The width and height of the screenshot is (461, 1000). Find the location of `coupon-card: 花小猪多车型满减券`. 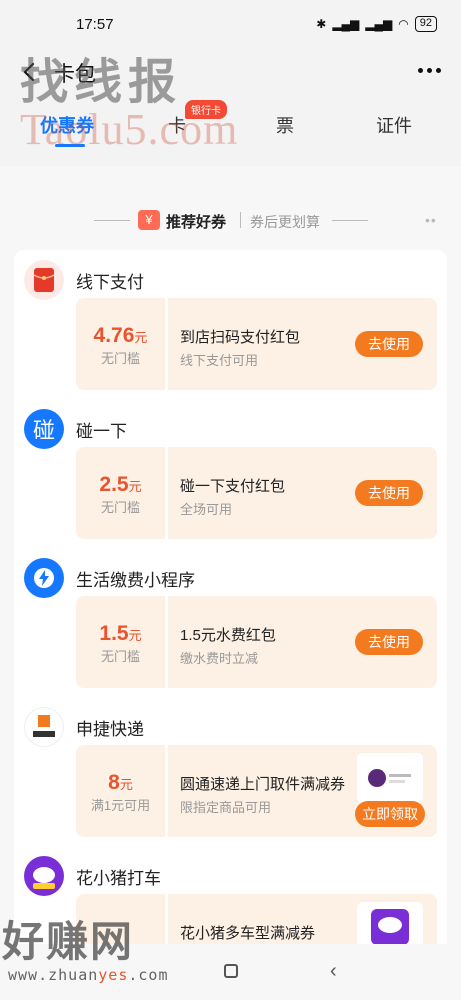

coupon-card: 花小猪多车型满减券 is located at coordinates (256, 922).